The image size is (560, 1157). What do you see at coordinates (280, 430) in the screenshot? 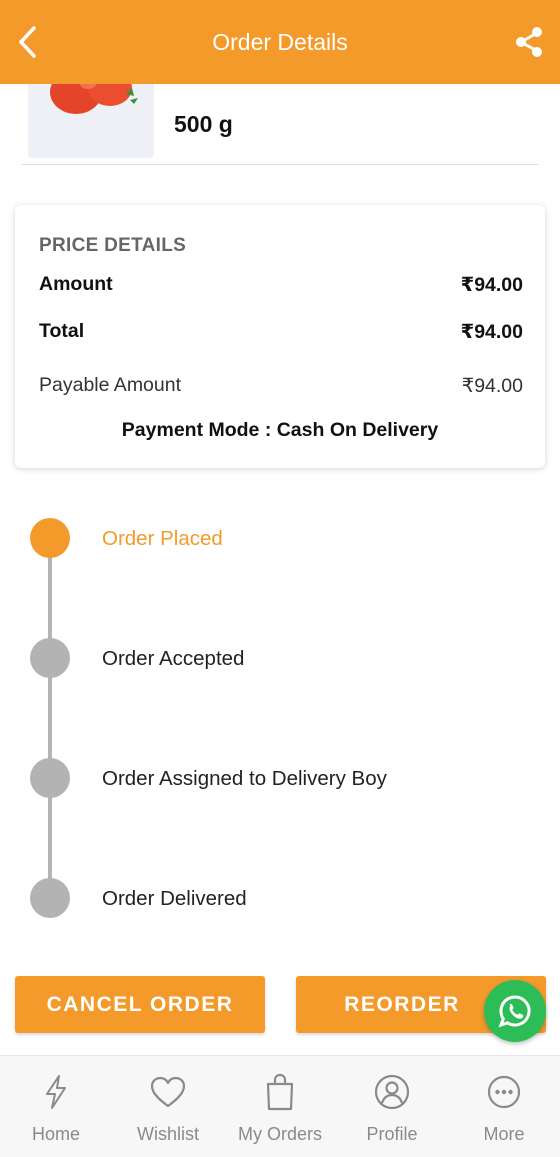
I see `payment-mode: Payment Mode : Cash On Delivery` at bounding box center [280, 430].